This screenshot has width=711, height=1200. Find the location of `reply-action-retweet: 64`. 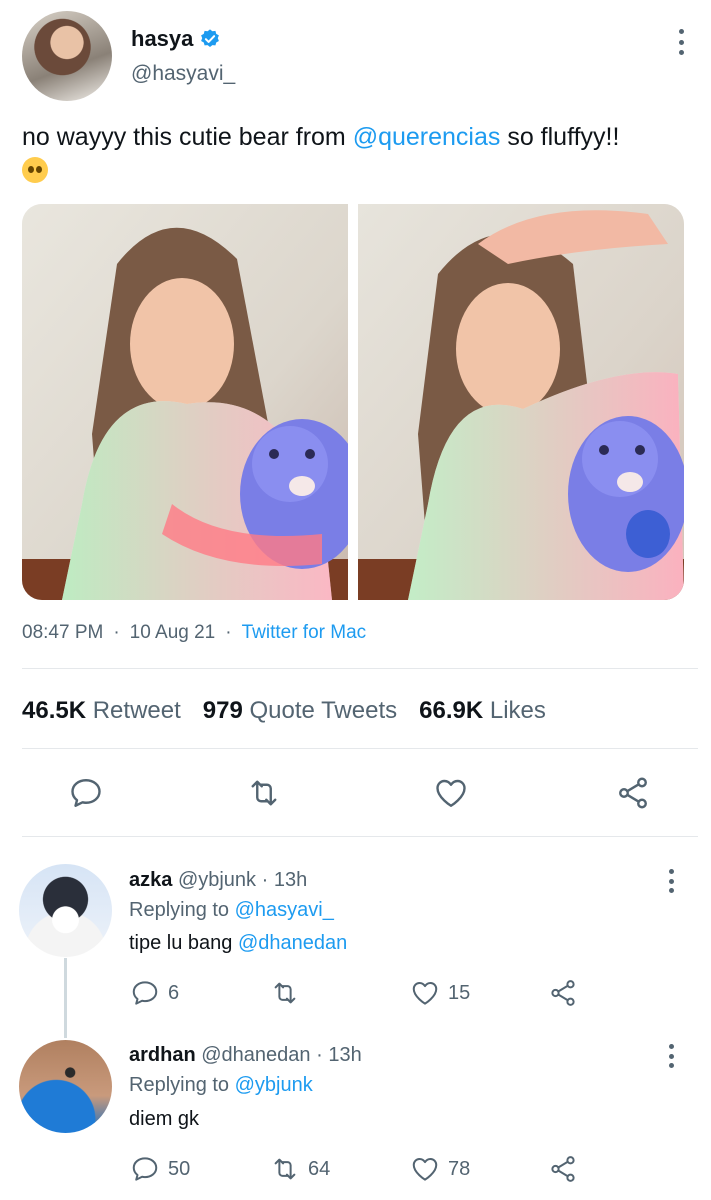

reply-action-retweet: 64 is located at coordinates (300, 1169).